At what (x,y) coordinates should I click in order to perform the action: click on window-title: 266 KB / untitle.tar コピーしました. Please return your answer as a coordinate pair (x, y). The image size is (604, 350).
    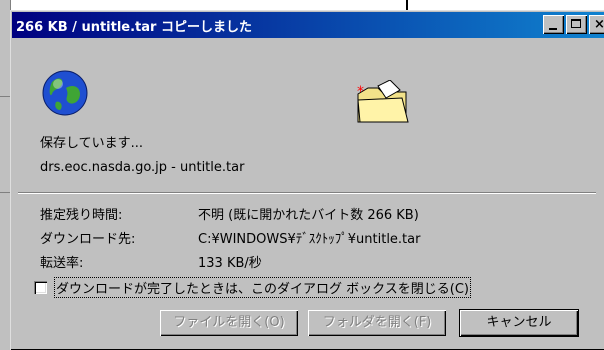
    Looking at the image, I should click on (134, 27).